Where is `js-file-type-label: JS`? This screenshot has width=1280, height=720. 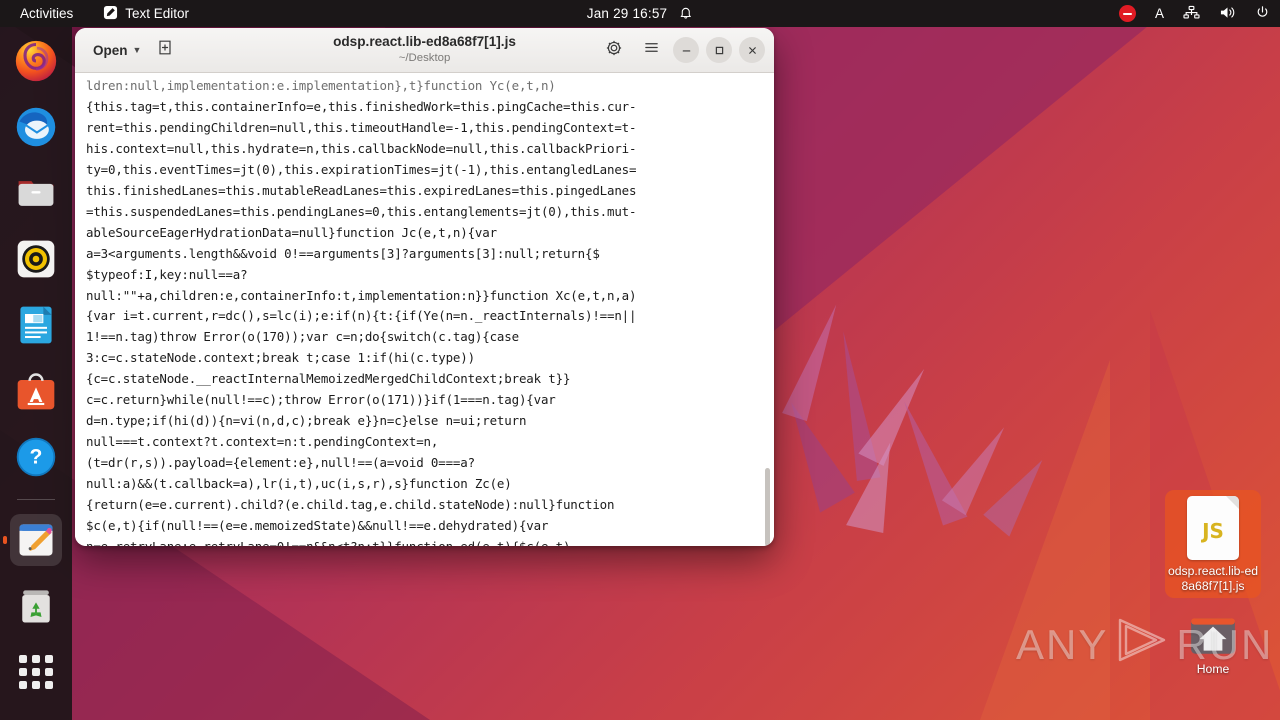
js-file-type-label: JS is located at coordinates (1213, 531).